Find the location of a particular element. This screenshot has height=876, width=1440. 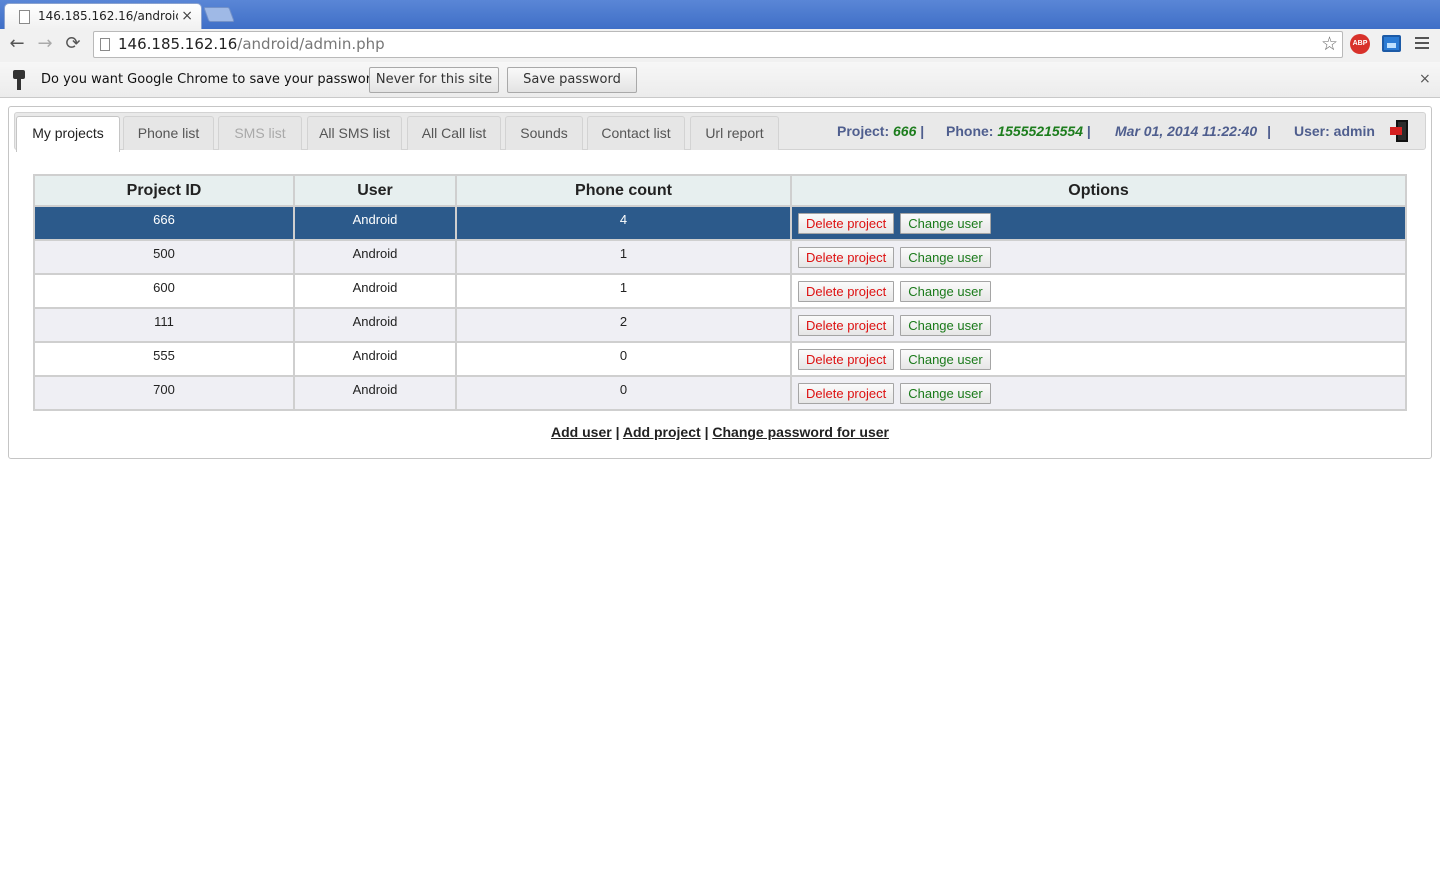

back-arrow-icon: ← is located at coordinates (17, 44).